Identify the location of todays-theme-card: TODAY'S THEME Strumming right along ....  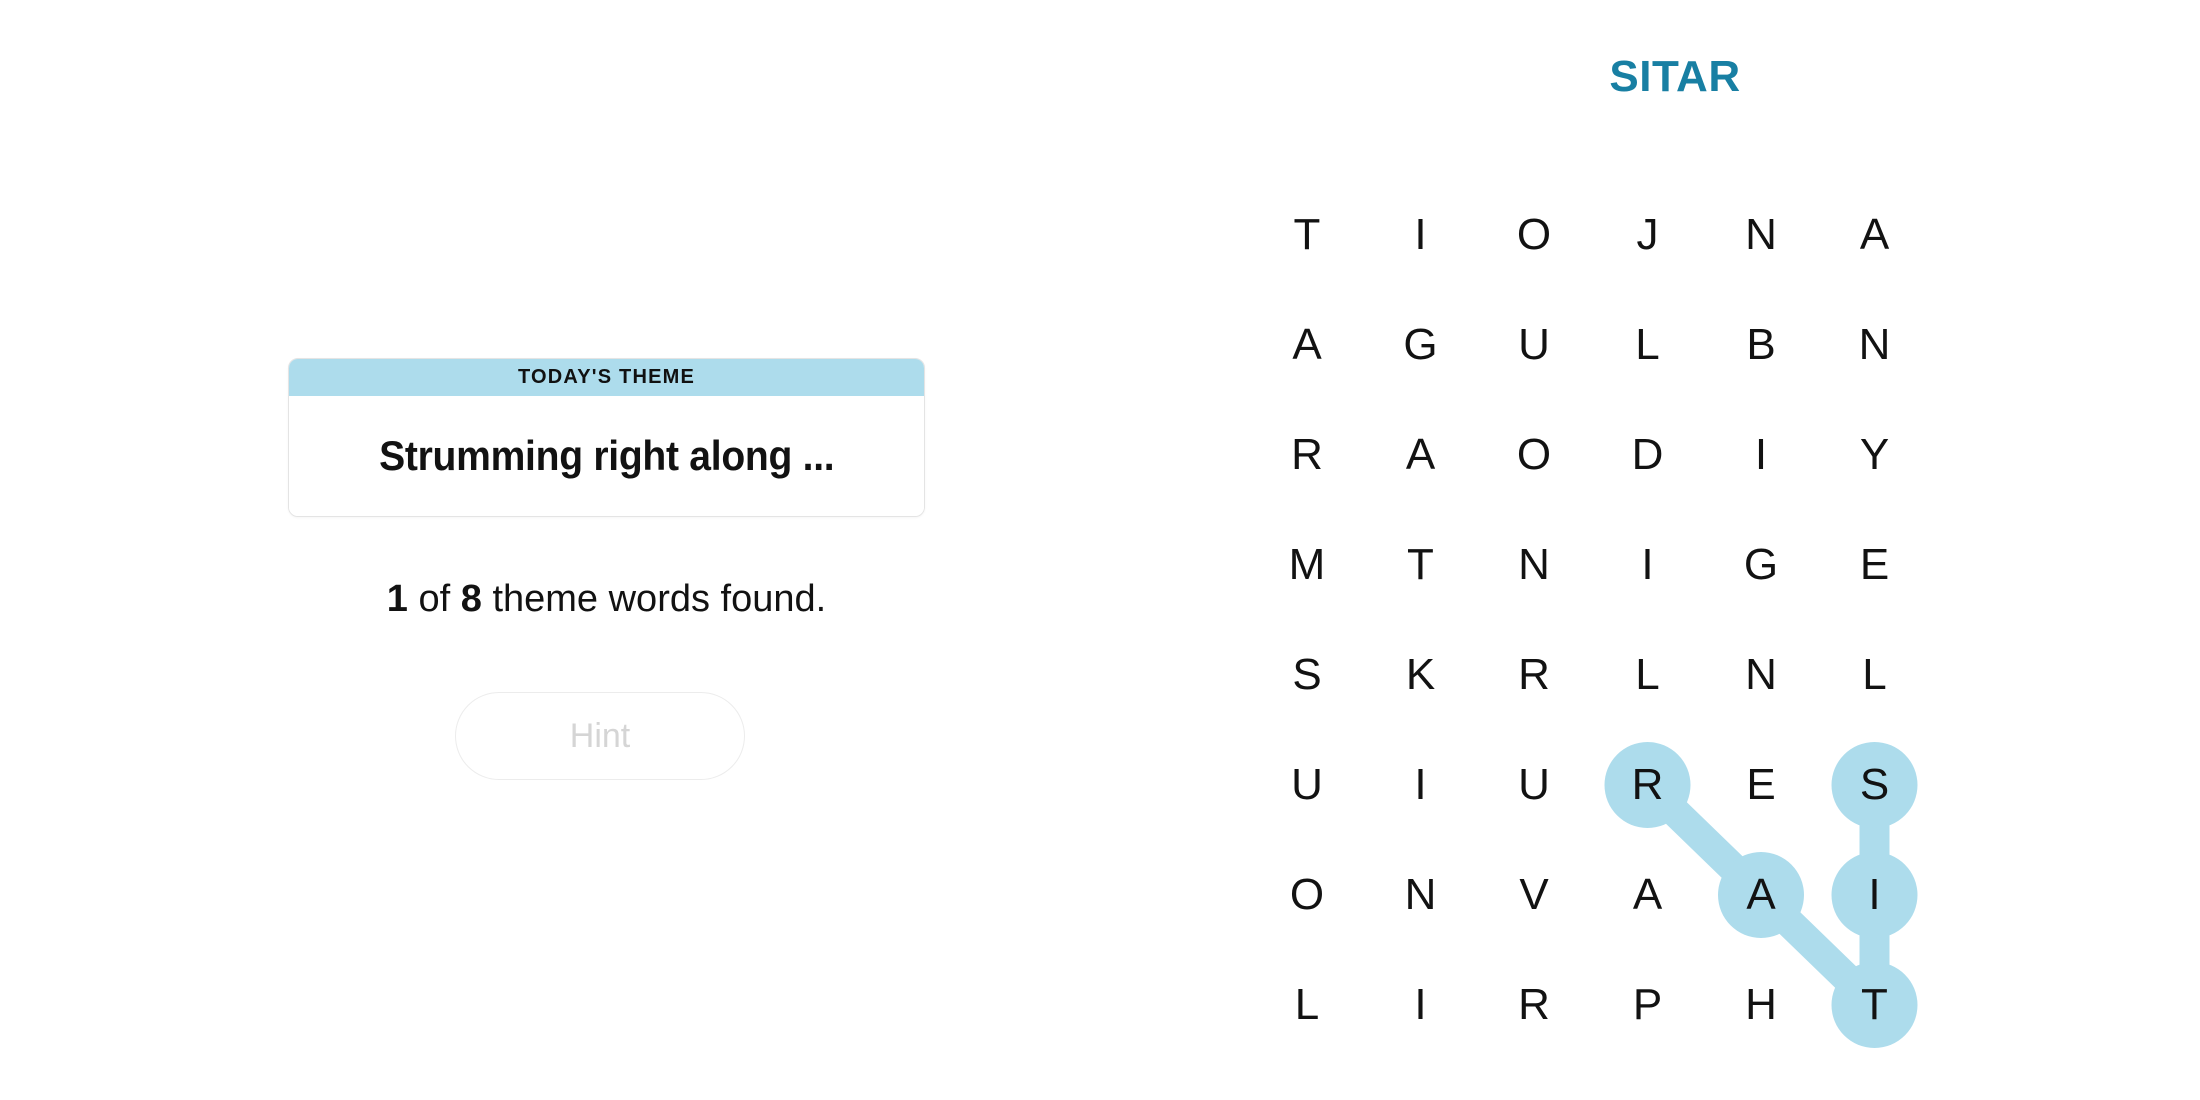
(606, 437).